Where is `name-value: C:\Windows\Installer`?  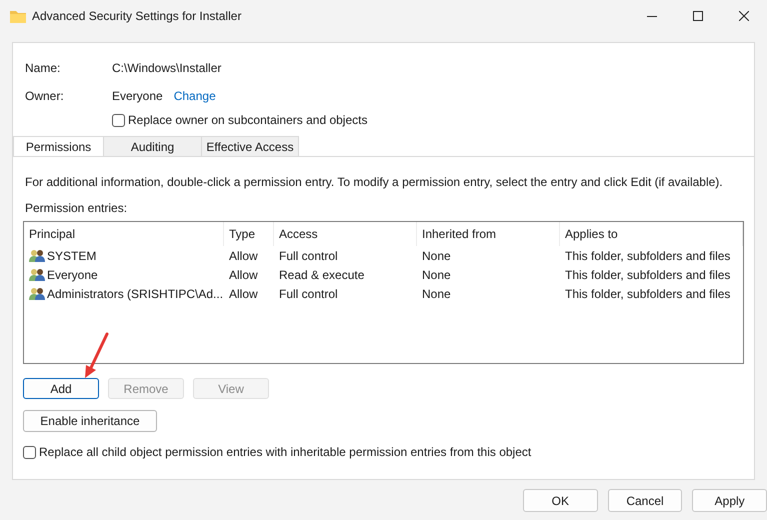 name-value: C:\Windows\Installer is located at coordinates (167, 68).